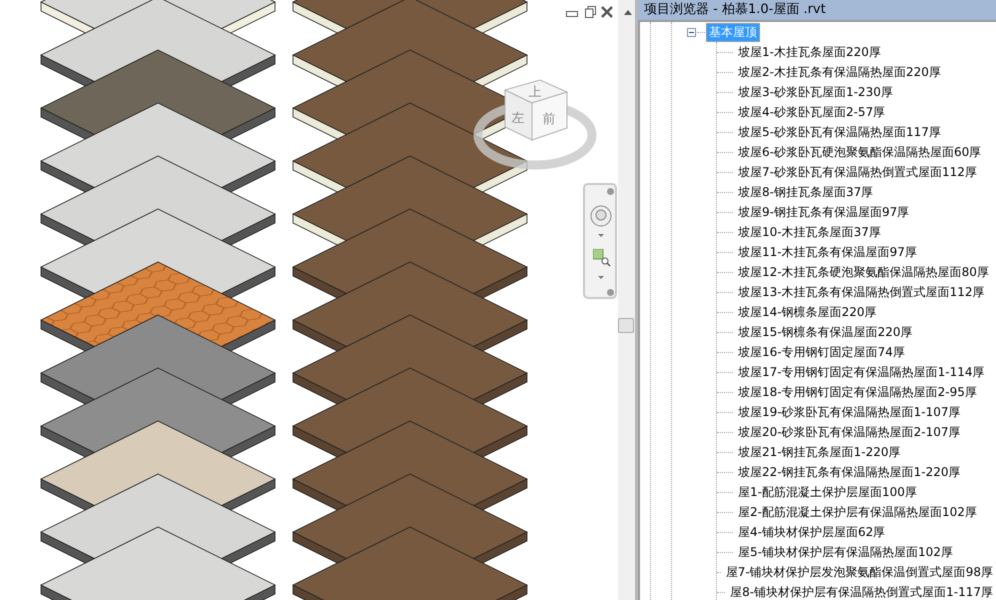 The width and height of the screenshot is (996, 600). I want to click on tree-item: 坡屋10-木挂瓦条屋面37厚, so click(809, 232).